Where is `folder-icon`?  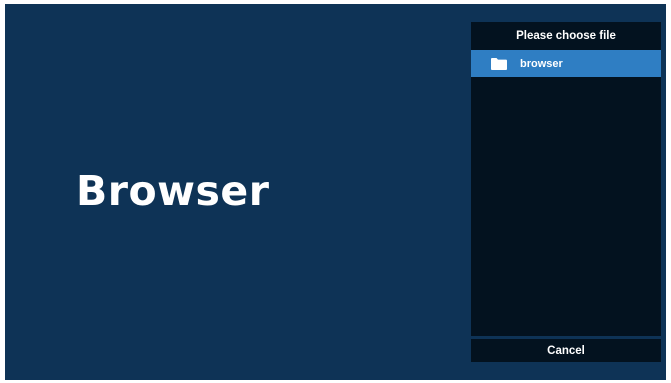 folder-icon is located at coordinates (499, 63).